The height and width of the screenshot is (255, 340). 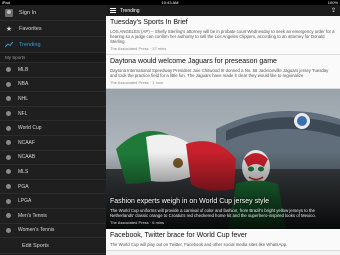 What do you see at coordinates (53, 158) in the screenshot?
I see `sidebar-item-sport: NCAAB` at bounding box center [53, 158].